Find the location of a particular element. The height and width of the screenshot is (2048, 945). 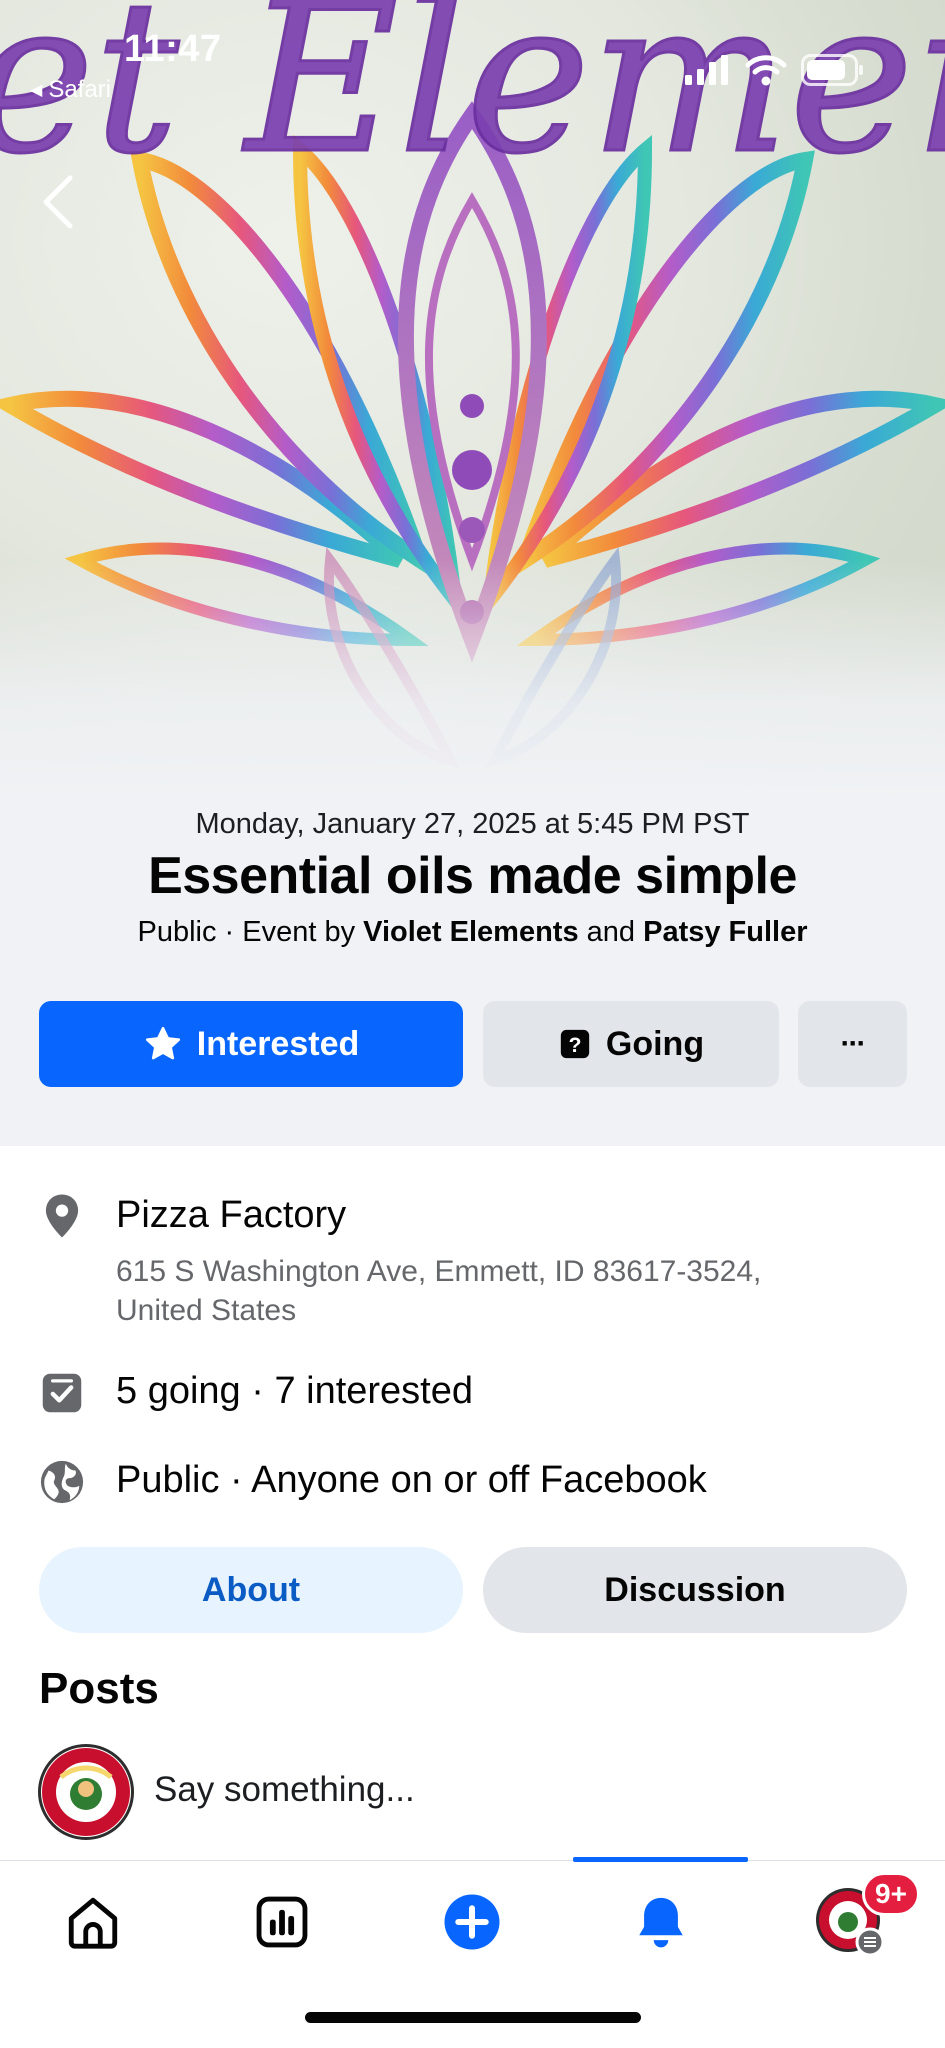

tab-about: About is located at coordinates (251, 1590).